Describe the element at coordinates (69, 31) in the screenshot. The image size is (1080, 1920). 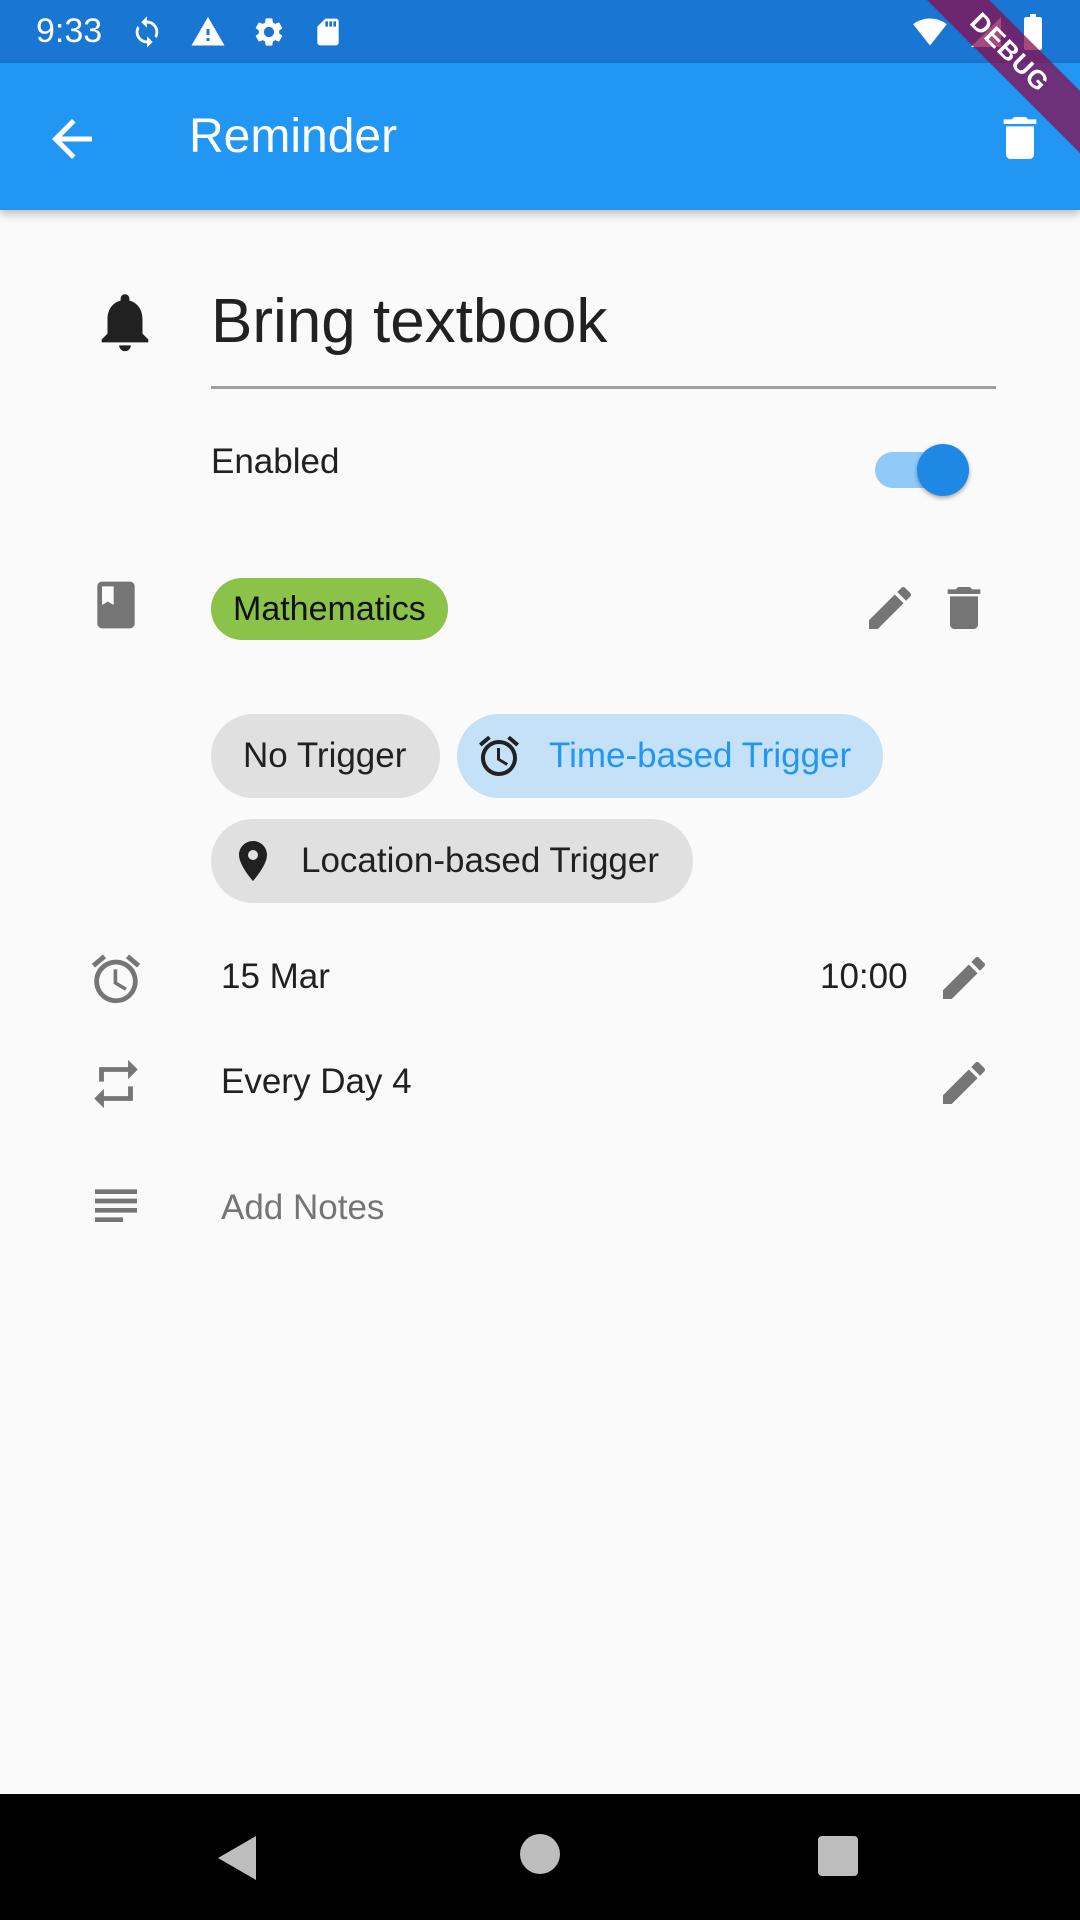
I see `status-time: 9:33` at that location.